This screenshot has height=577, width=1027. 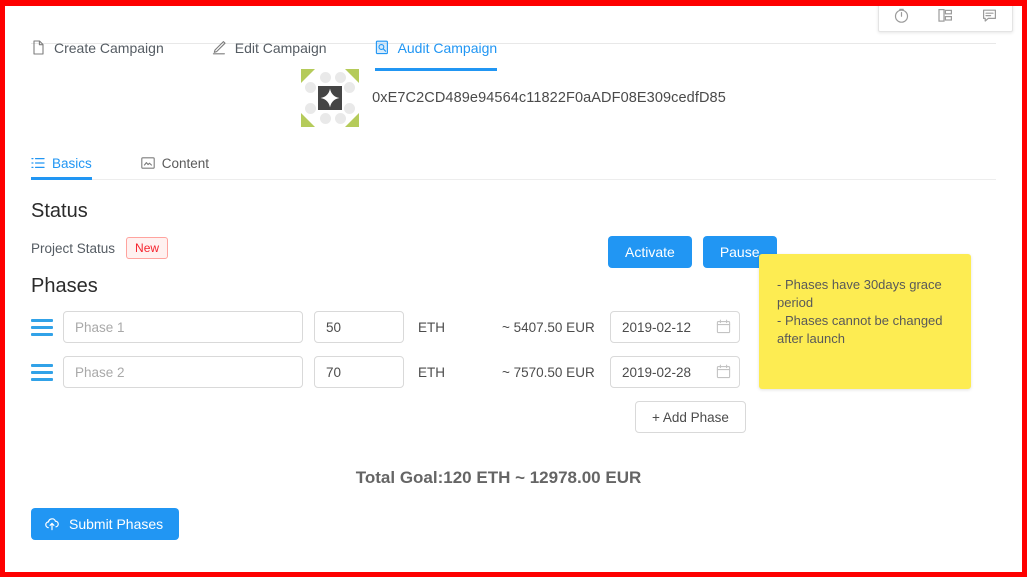 What do you see at coordinates (513, 163) in the screenshot?
I see `sub-tab-bar: Basics Content` at bounding box center [513, 163].